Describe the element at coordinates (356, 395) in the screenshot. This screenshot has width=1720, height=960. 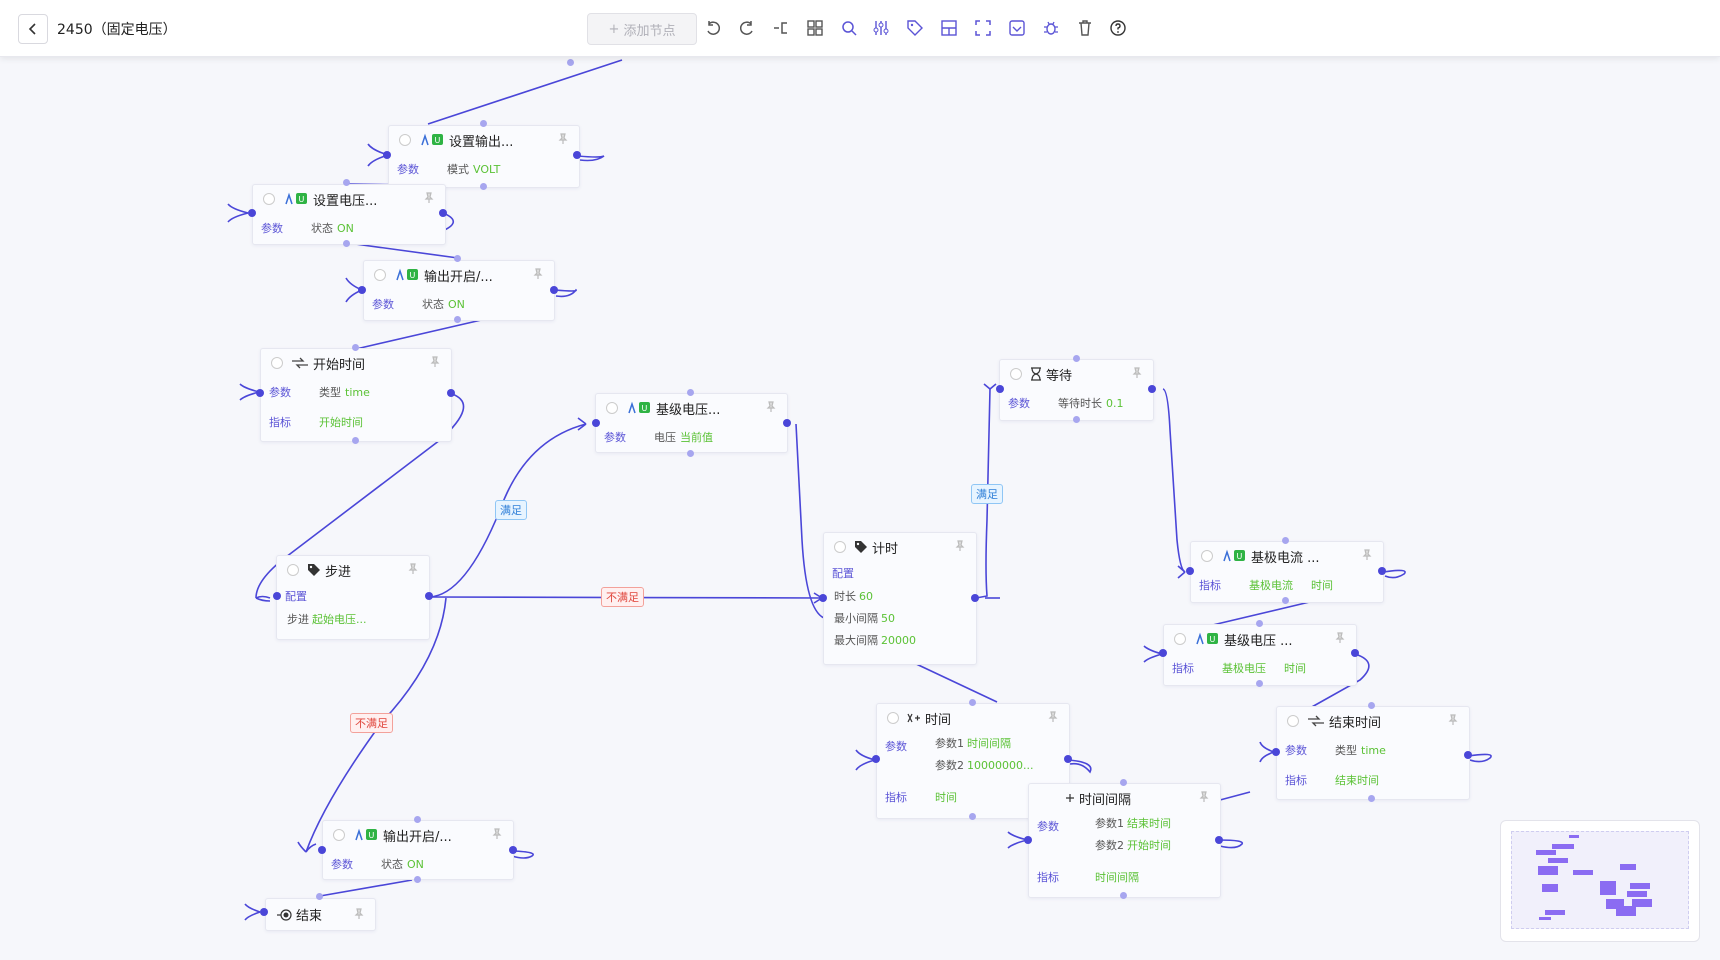
I see `node-start-time: 开始时间 参数 类型 time 指标 开始时间` at that location.